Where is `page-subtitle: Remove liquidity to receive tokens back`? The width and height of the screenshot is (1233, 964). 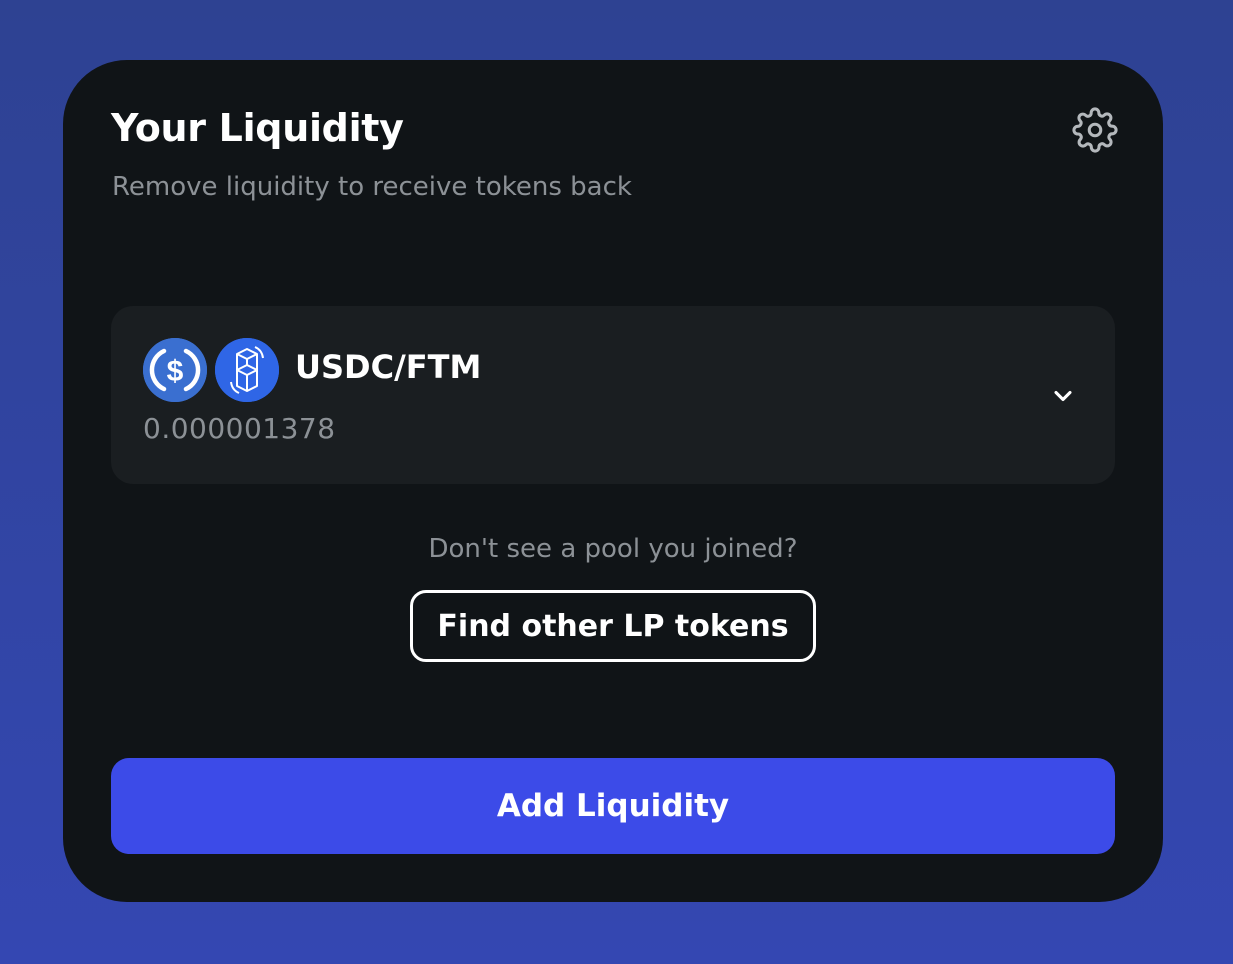
page-subtitle: Remove liquidity to receive tokens back is located at coordinates (372, 187).